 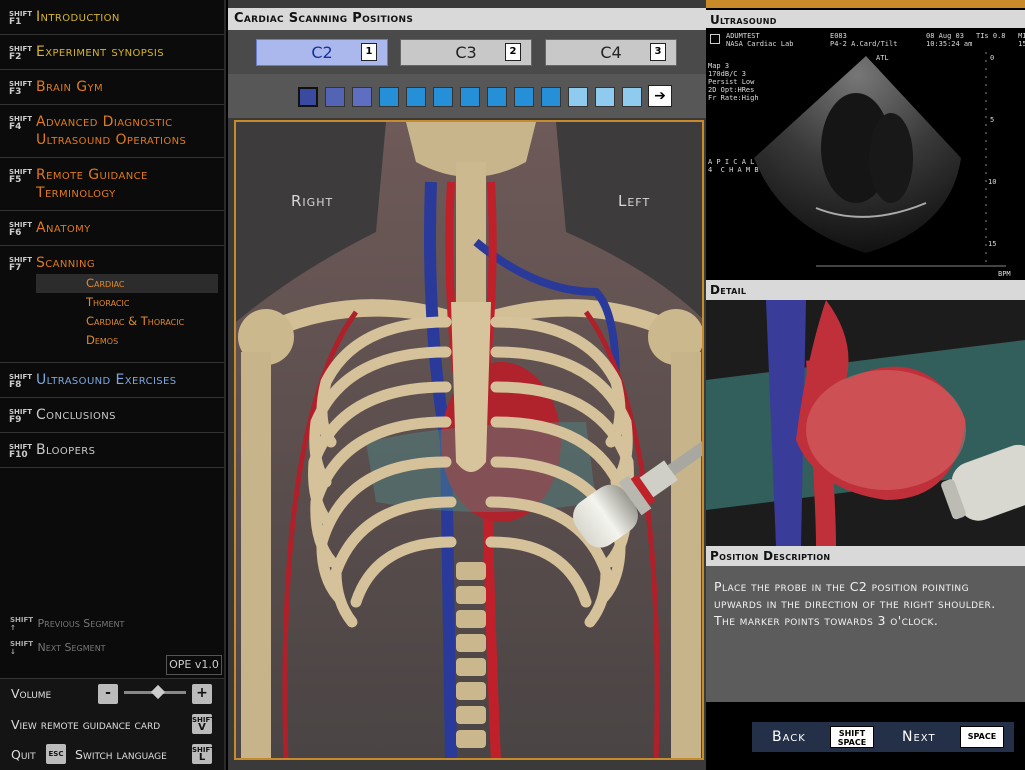 What do you see at coordinates (21, 416) in the screenshot?
I see `shift-key-label: SHIFT F9` at bounding box center [21, 416].